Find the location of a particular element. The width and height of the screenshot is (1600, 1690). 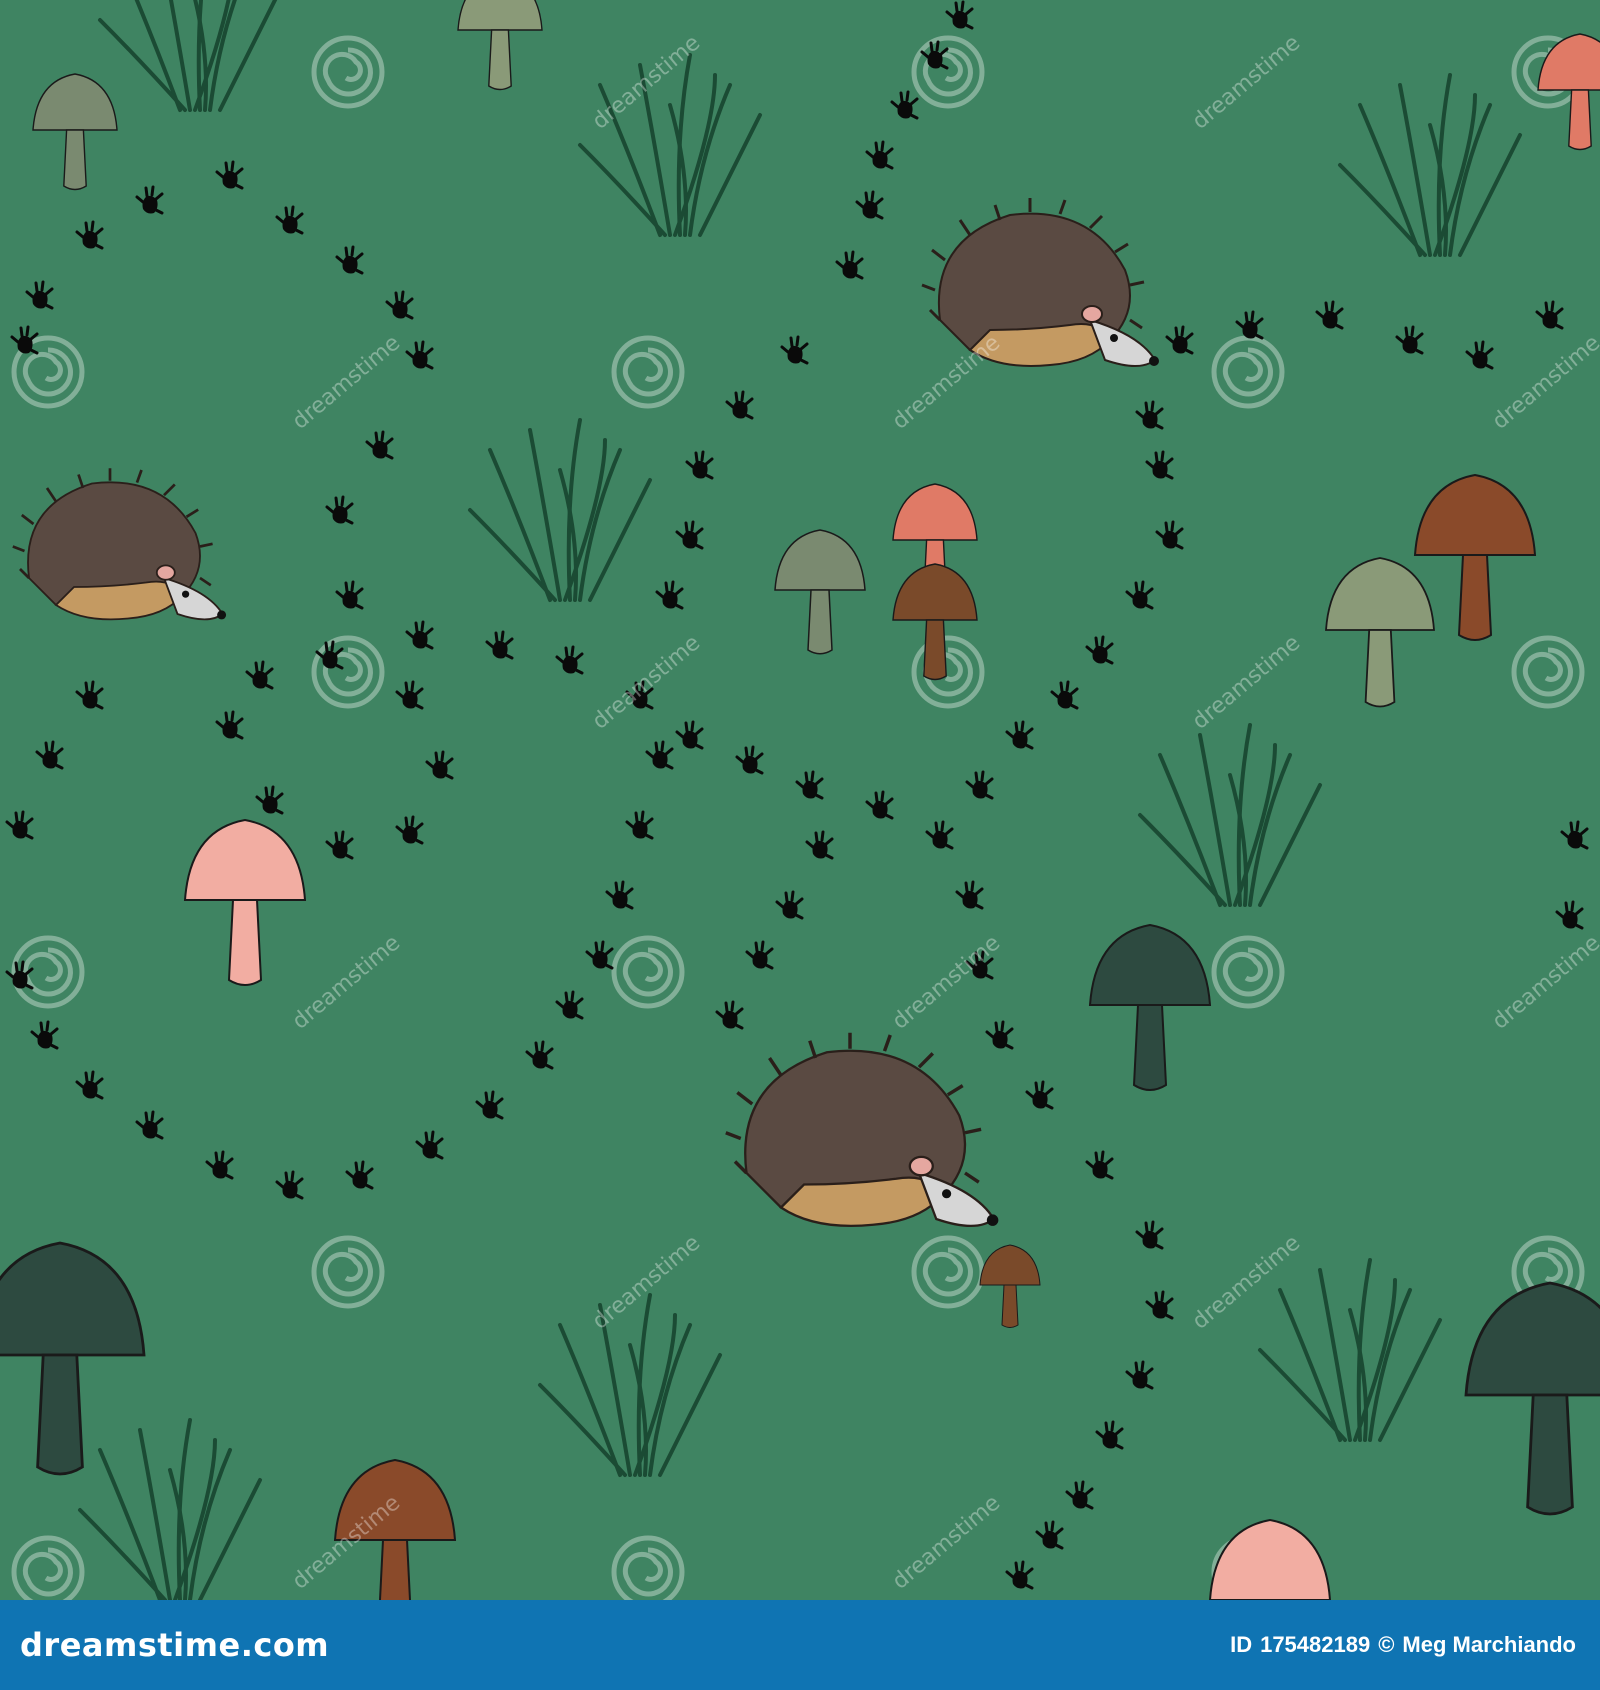

image-credit: ID 175482189 © Meg Marchiando is located at coordinates (1403, 1645).